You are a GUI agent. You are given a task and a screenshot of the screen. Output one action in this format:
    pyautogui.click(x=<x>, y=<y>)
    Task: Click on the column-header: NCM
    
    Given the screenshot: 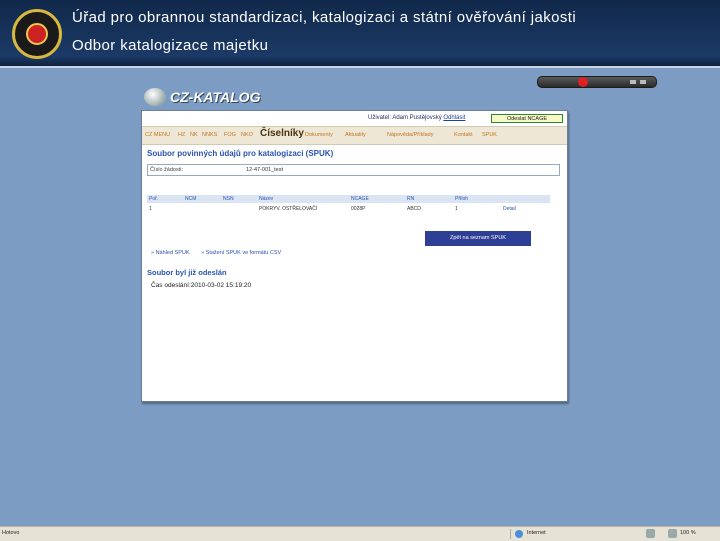 What is the action you would take?
    pyautogui.click(x=191, y=199)
    